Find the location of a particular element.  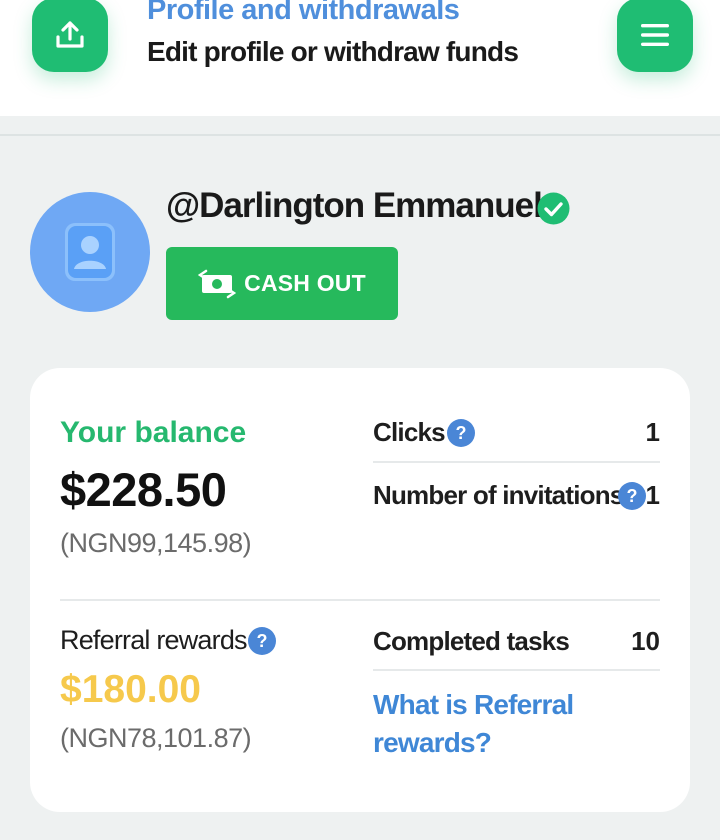

balance-local-value: (NGN99,145.98) is located at coordinates (156, 543).